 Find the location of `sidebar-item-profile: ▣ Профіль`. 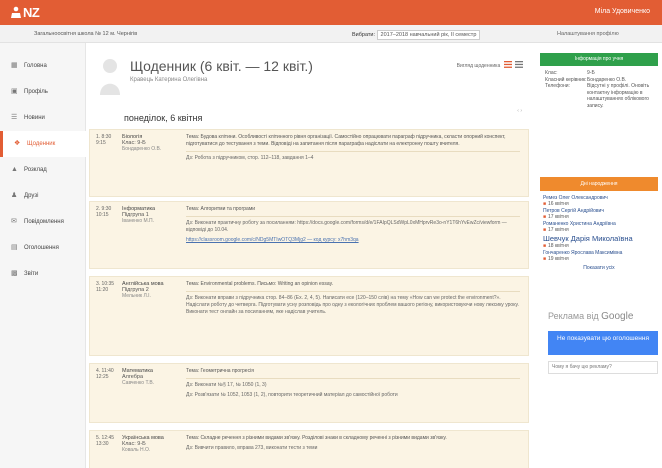

sidebar-item-profile: ▣ Профіль is located at coordinates (43, 92).